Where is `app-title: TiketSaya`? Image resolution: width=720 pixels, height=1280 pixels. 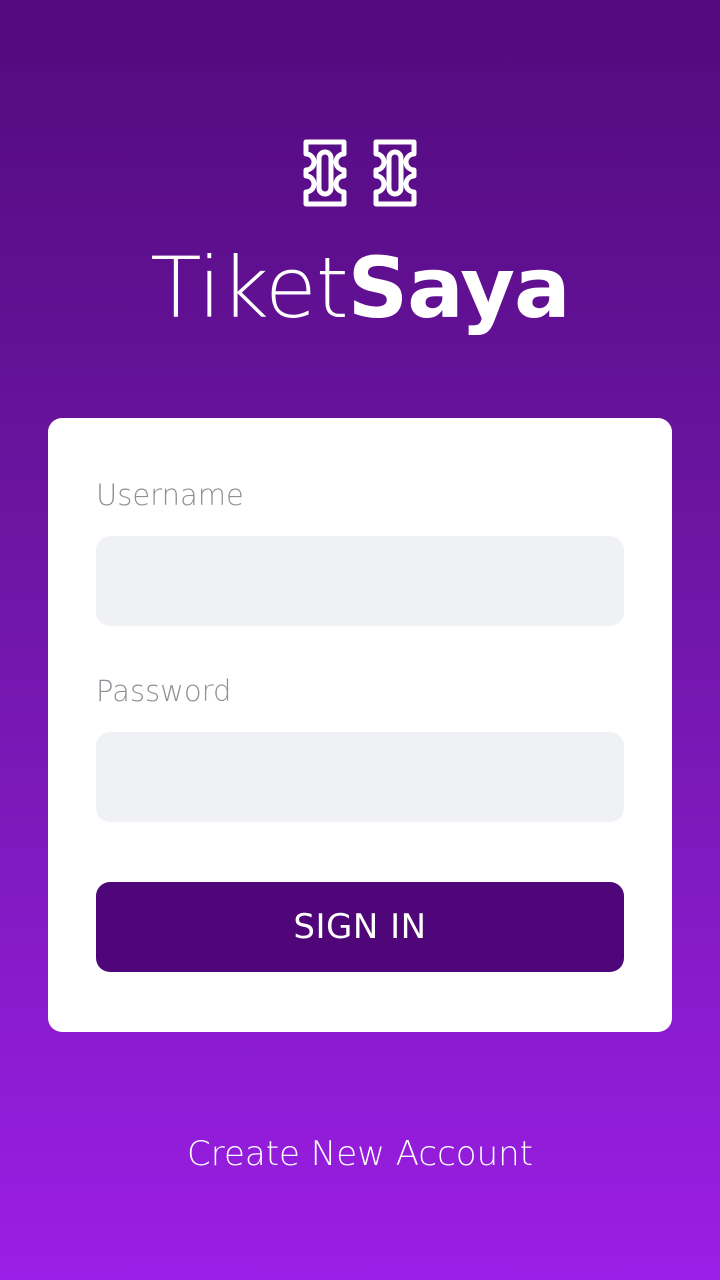 app-title: TiketSaya is located at coordinates (360, 288).